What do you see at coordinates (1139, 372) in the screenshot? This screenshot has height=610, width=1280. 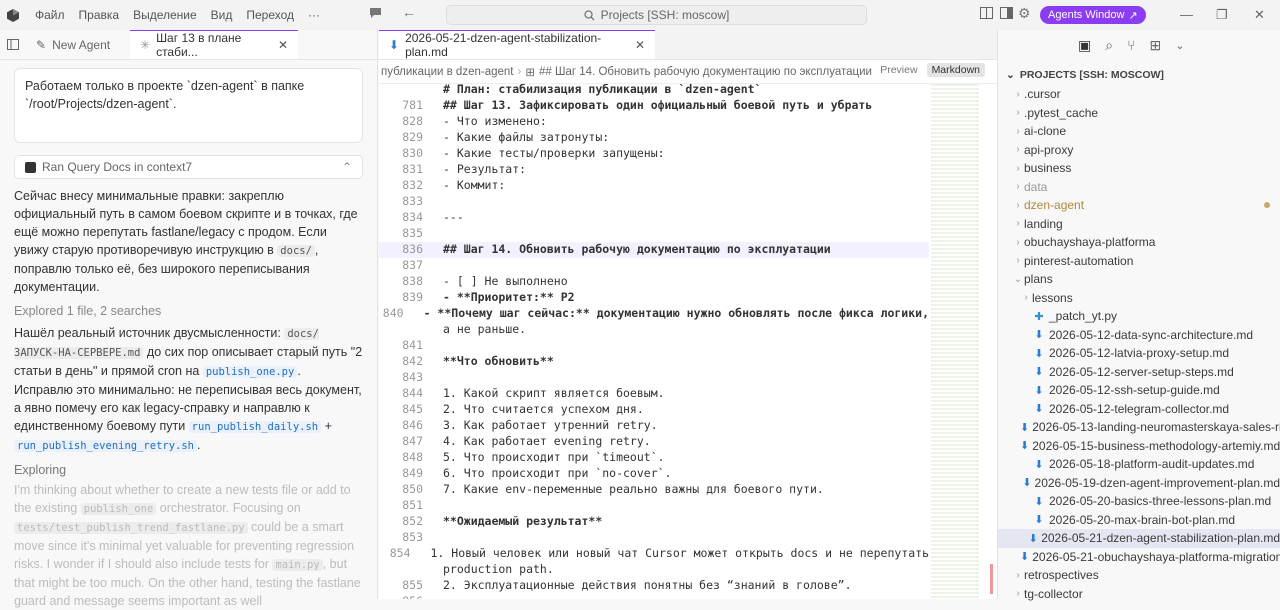 I see `file-item: ⬇ 2026-05-12-server-setup-steps.md` at bounding box center [1139, 372].